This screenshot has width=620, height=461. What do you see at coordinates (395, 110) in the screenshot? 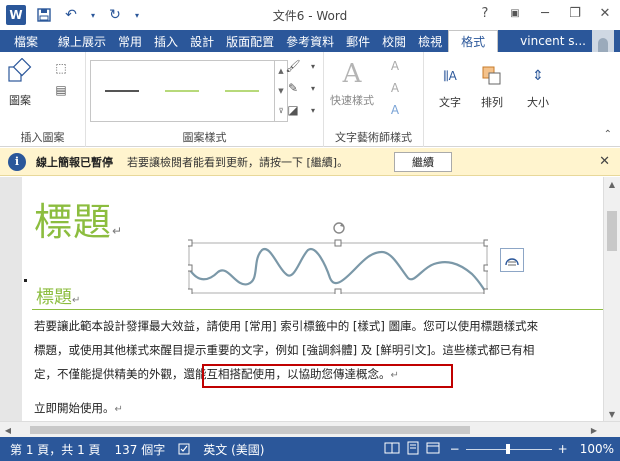
I see `text-effects-icon: A` at bounding box center [395, 110].